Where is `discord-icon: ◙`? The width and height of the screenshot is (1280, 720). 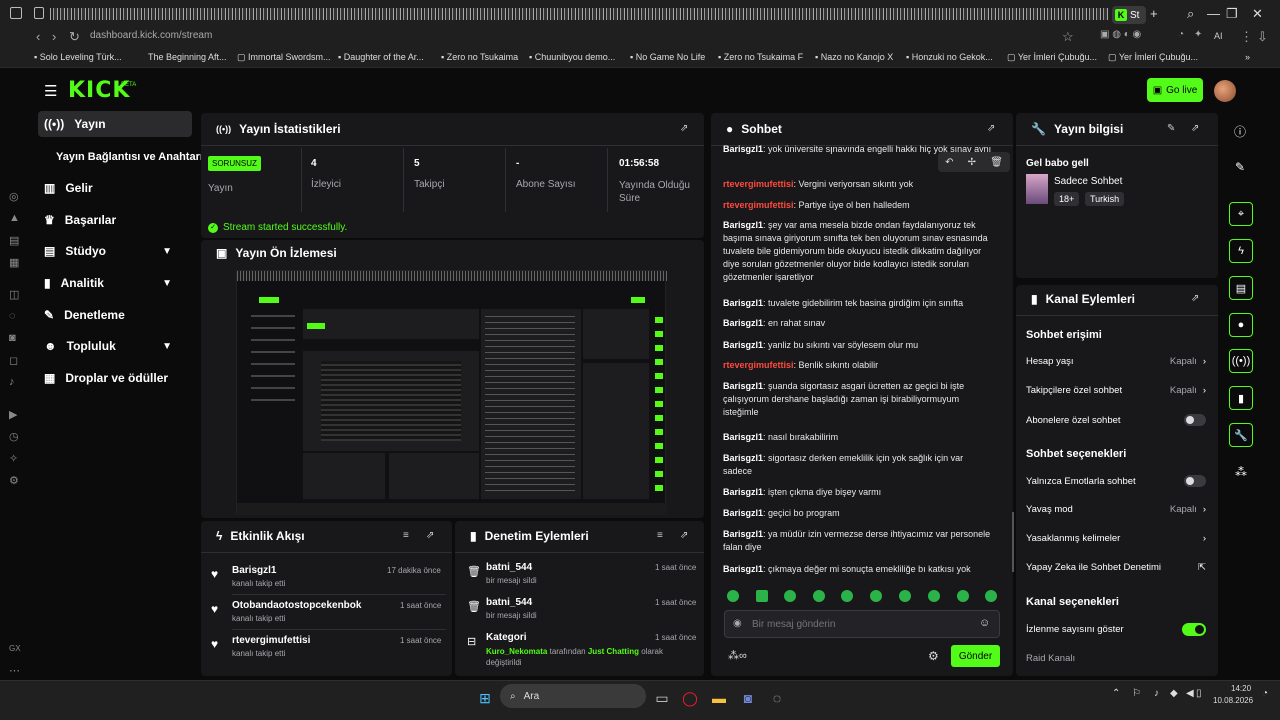
discord-icon: ◙ is located at coordinates (12, 338).